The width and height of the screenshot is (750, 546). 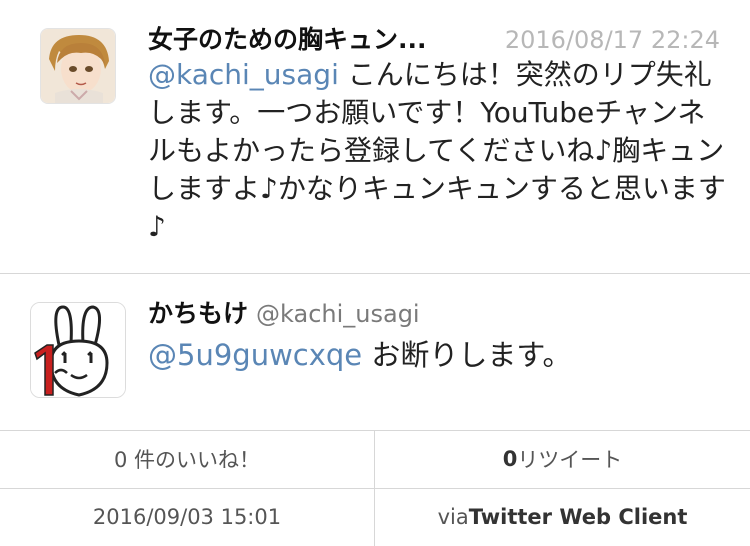 I want to click on mention-link: @5u9guwcxqe, so click(x=255, y=355).